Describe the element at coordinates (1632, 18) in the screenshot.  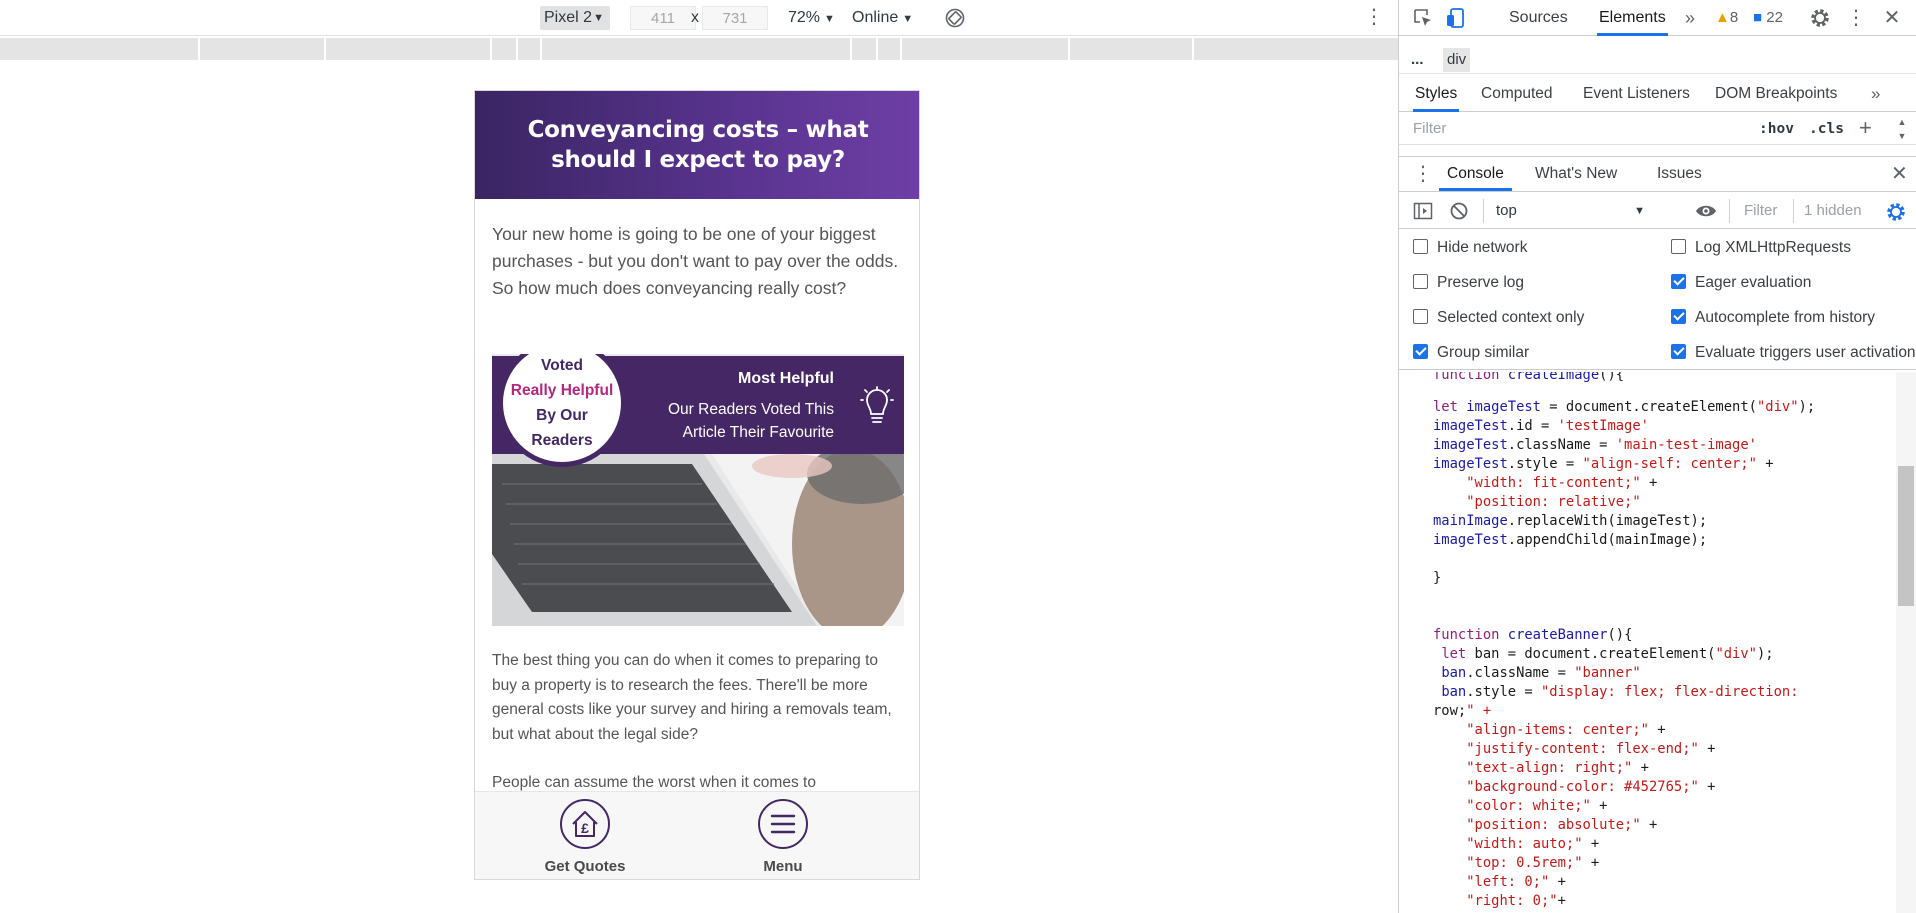
I see `tab-elements: Elements` at that location.